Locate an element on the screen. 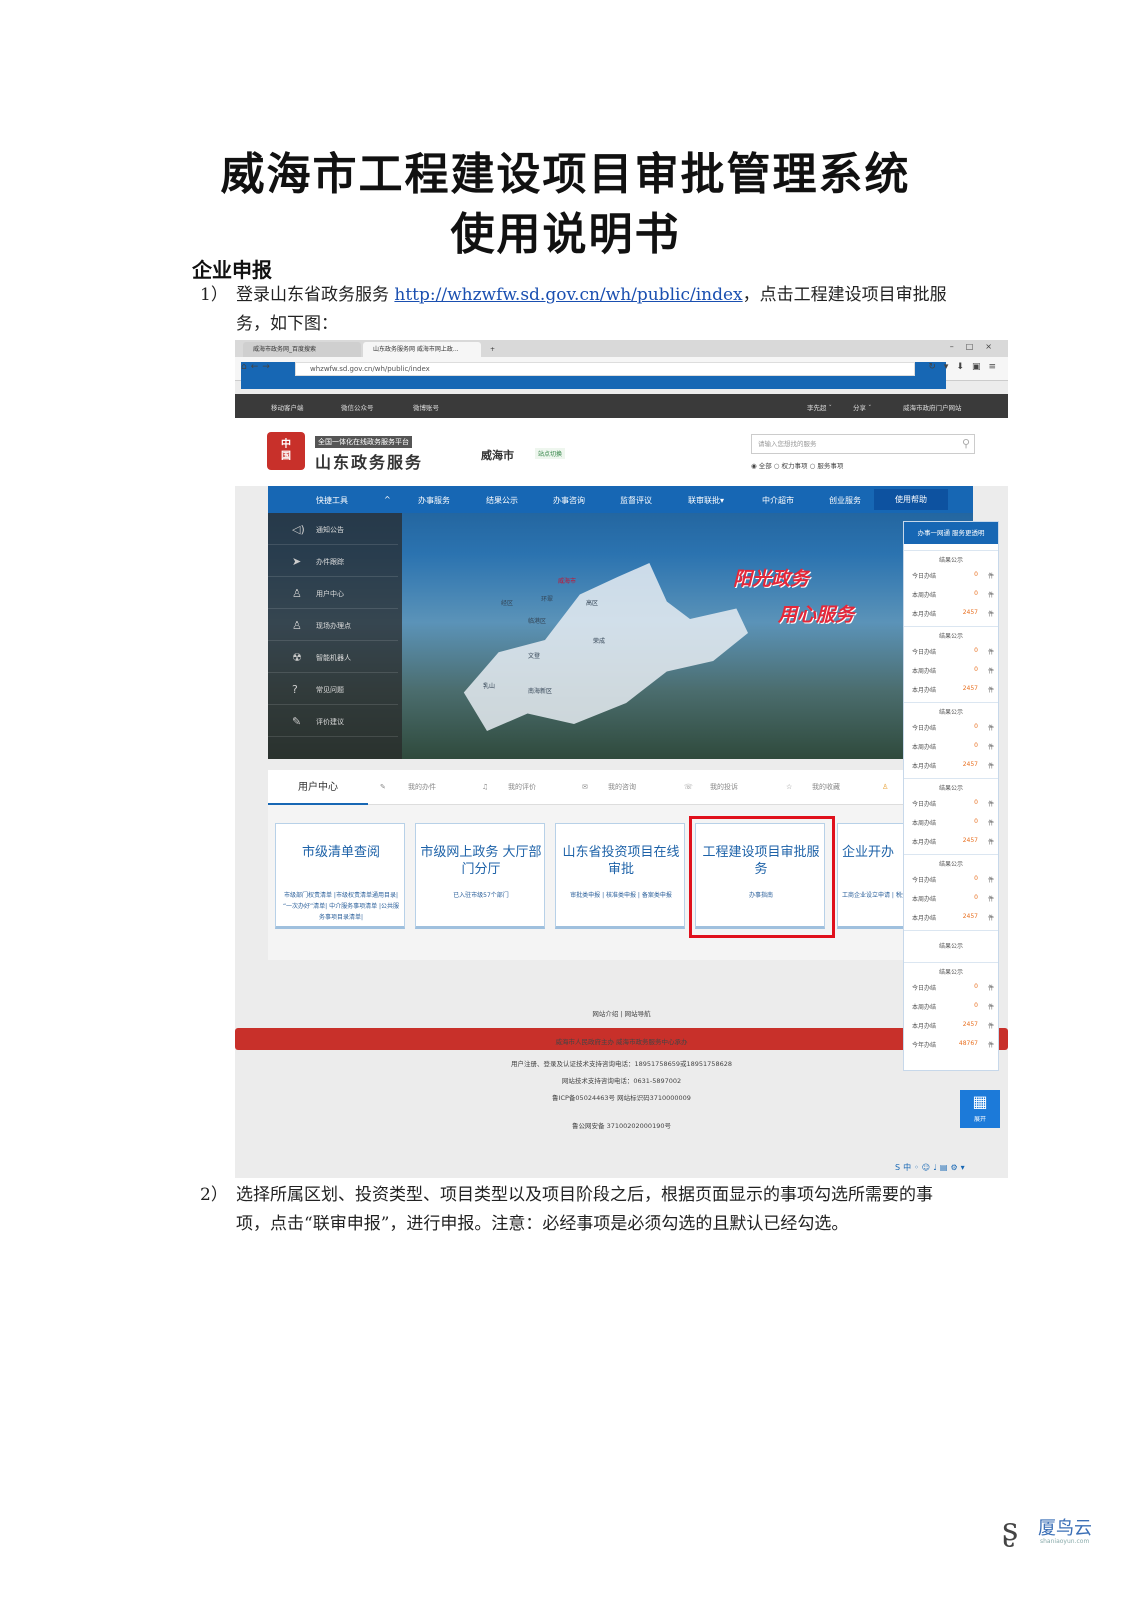 Image resolution: width=1131 pixels, height=1600 pixels. topbar-user: 李先超 ˇ is located at coordinates (819, 407).